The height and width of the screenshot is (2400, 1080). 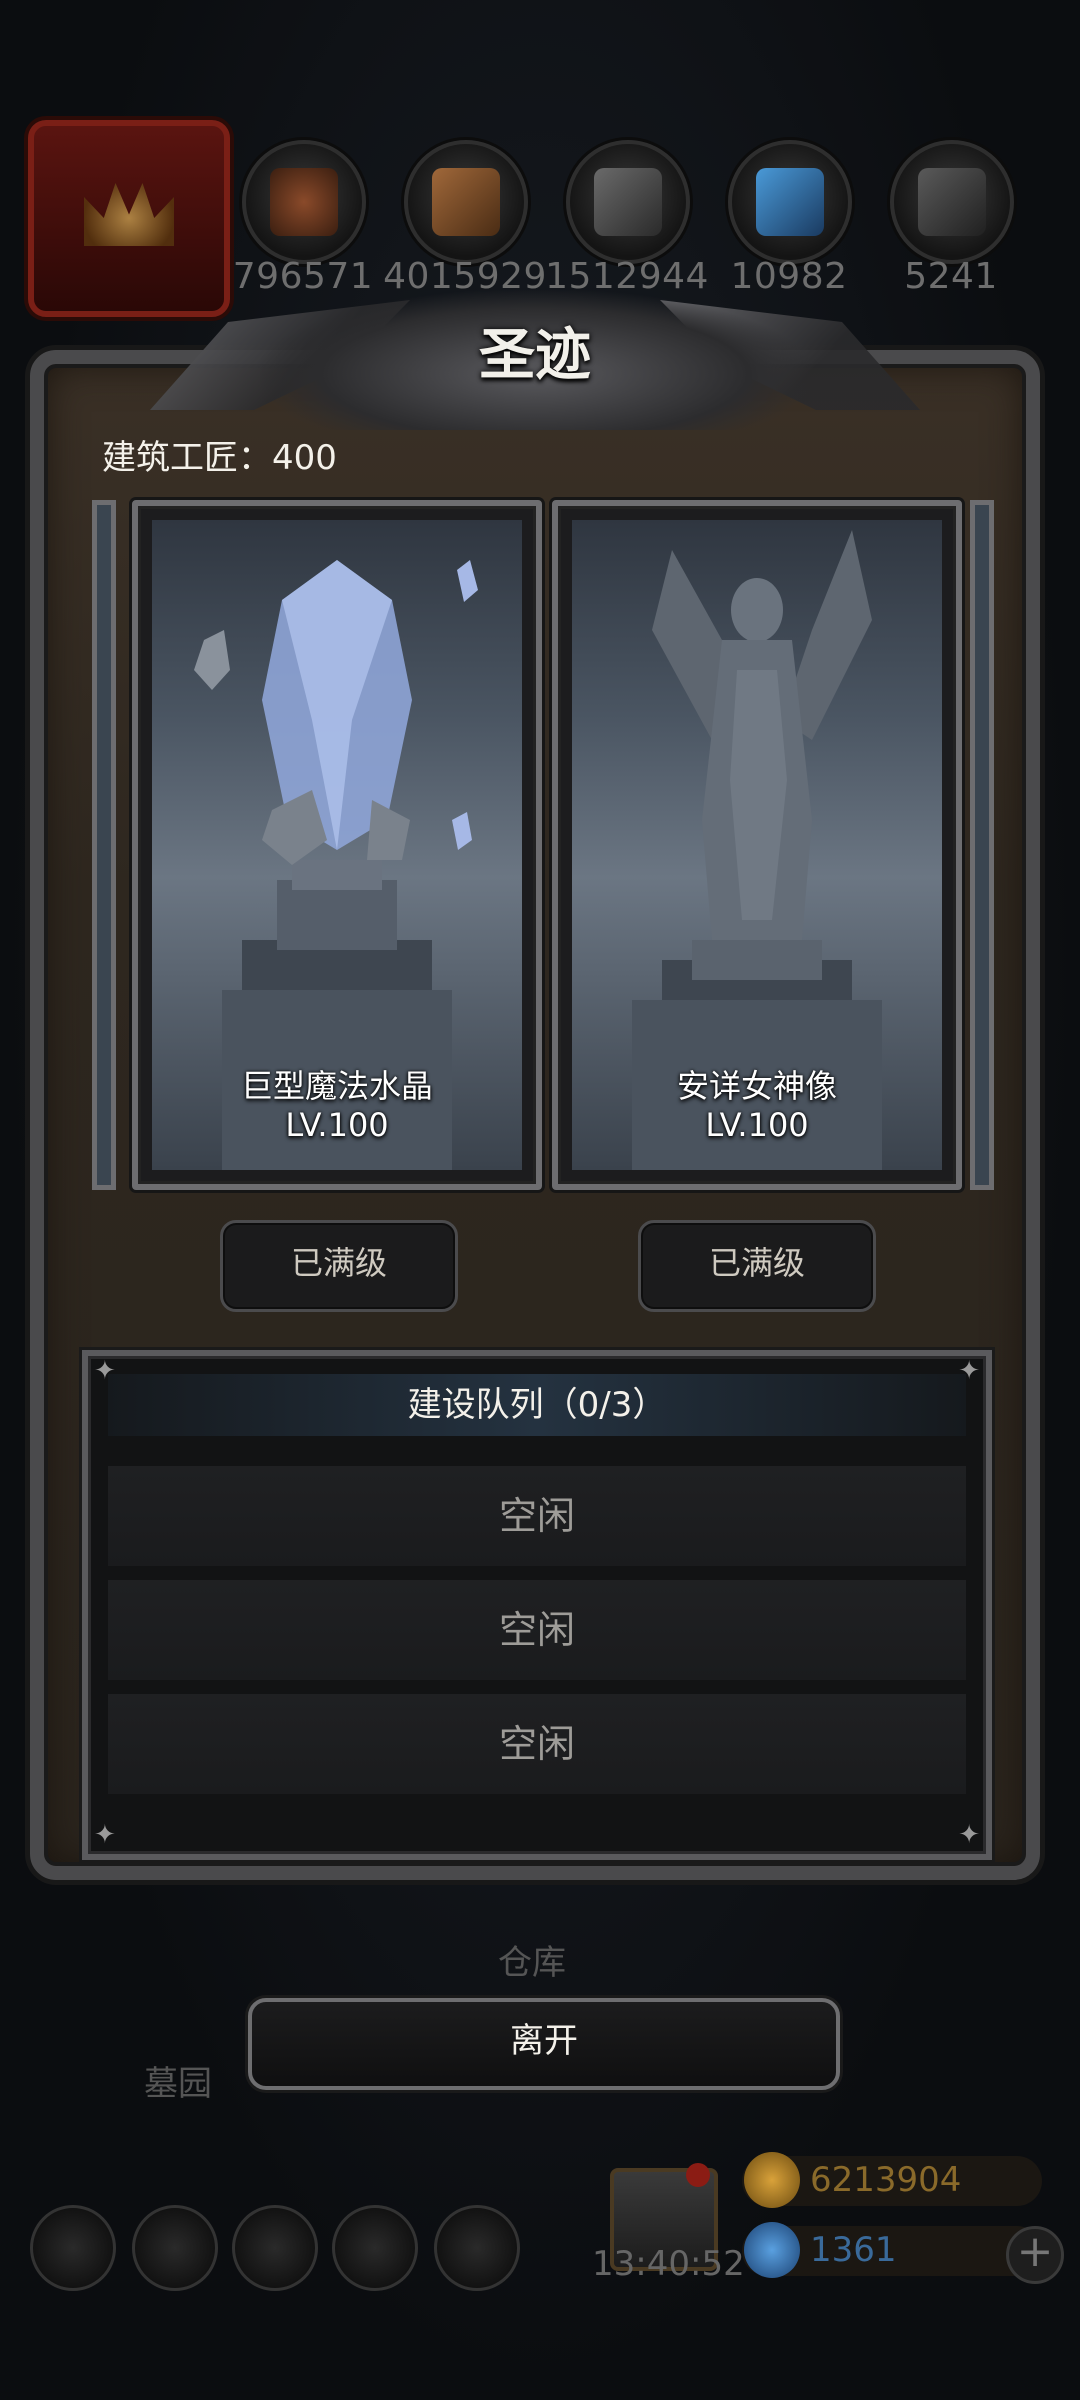 What do you see at coordinates (757, 1266) in the screenshot?
I see `max-level-button-goddess: 已满级` at bounding box center [757, 1266].